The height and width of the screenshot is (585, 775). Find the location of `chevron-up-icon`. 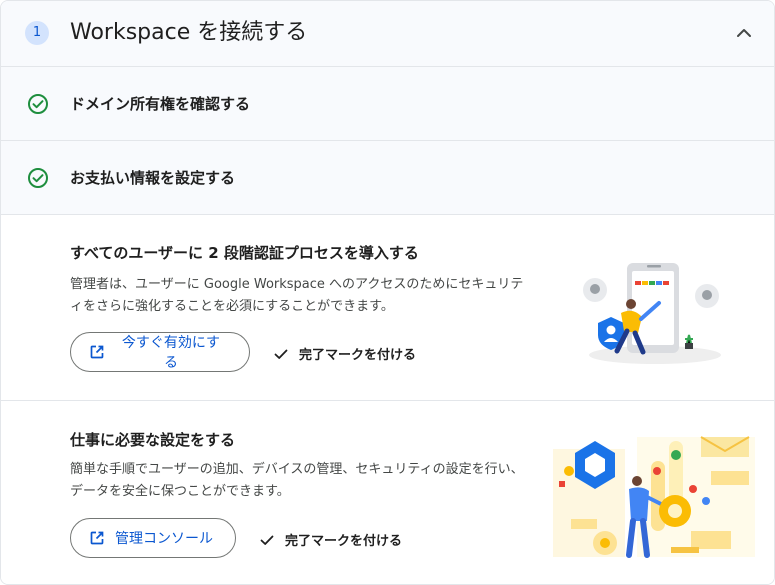

chevron-up-icon is located at coordinates (744, 33).